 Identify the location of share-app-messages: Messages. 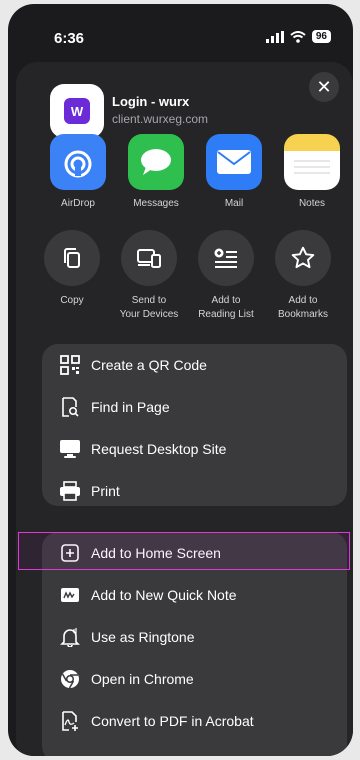
(156, 171).